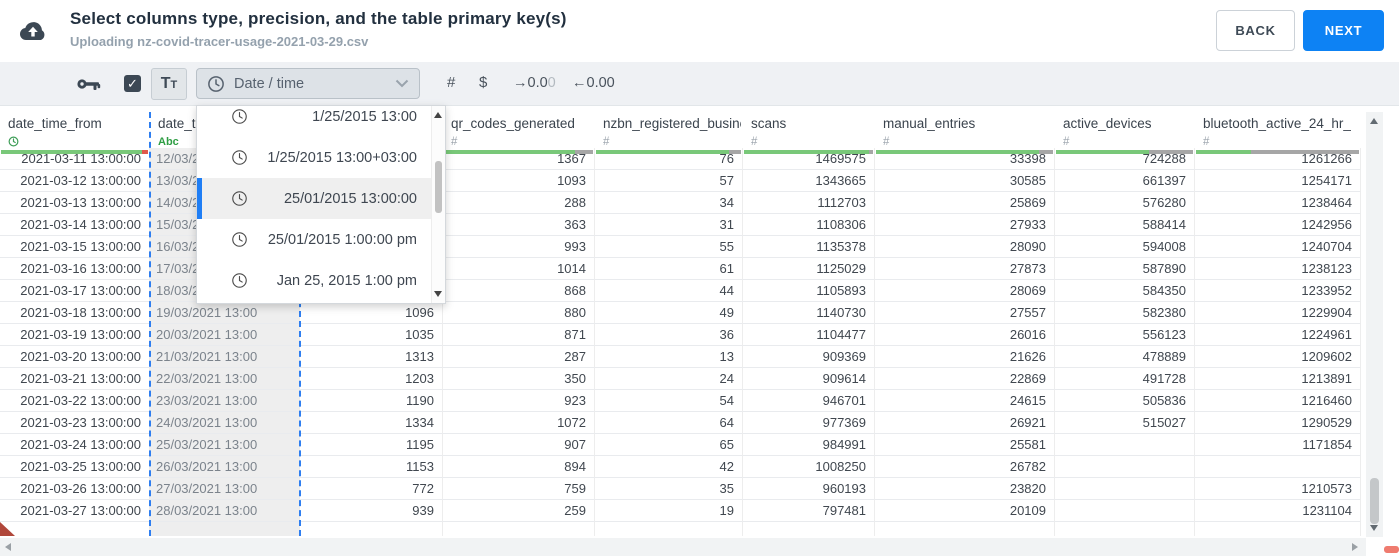 This screenshot has width=1399, height=560. Describe the element at coordinates (350, 198) in the screenshot. I see `dropdown-item-label: 25/01/2015 13:00:00` at that location.